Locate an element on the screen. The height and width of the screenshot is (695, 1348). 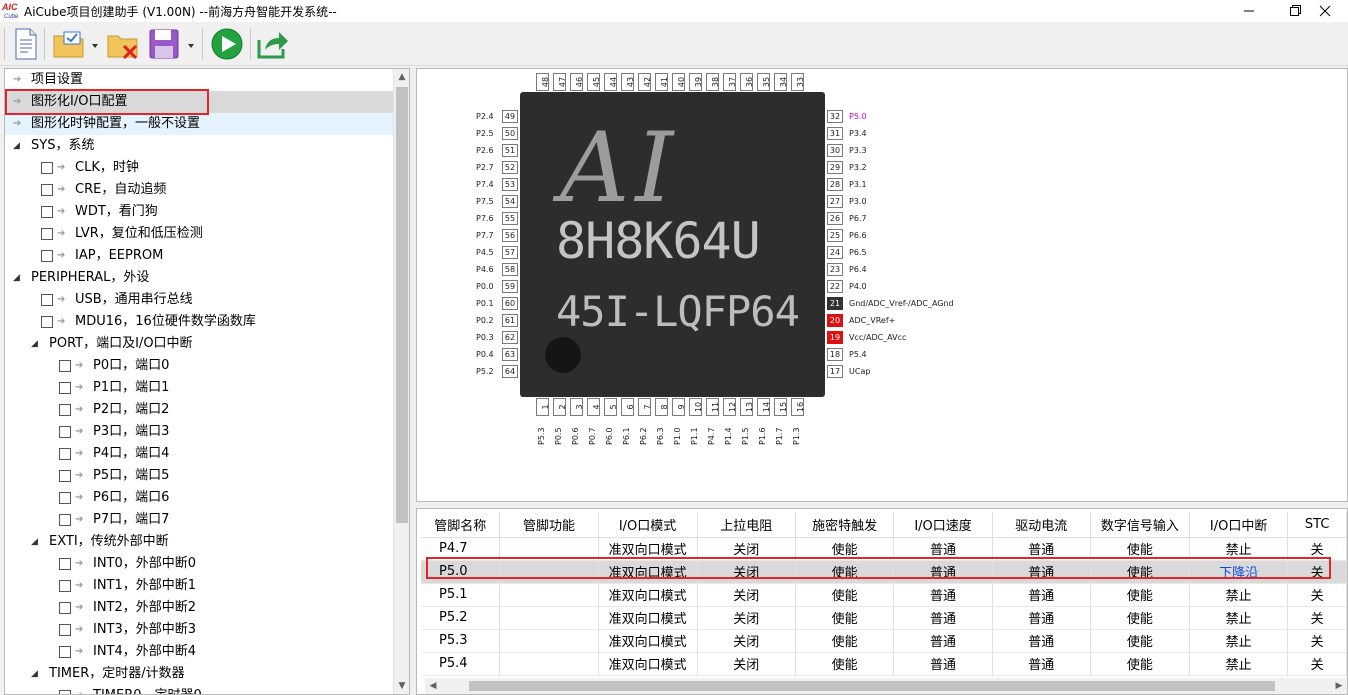
close-project-icon is located at coordinates (124, 44).